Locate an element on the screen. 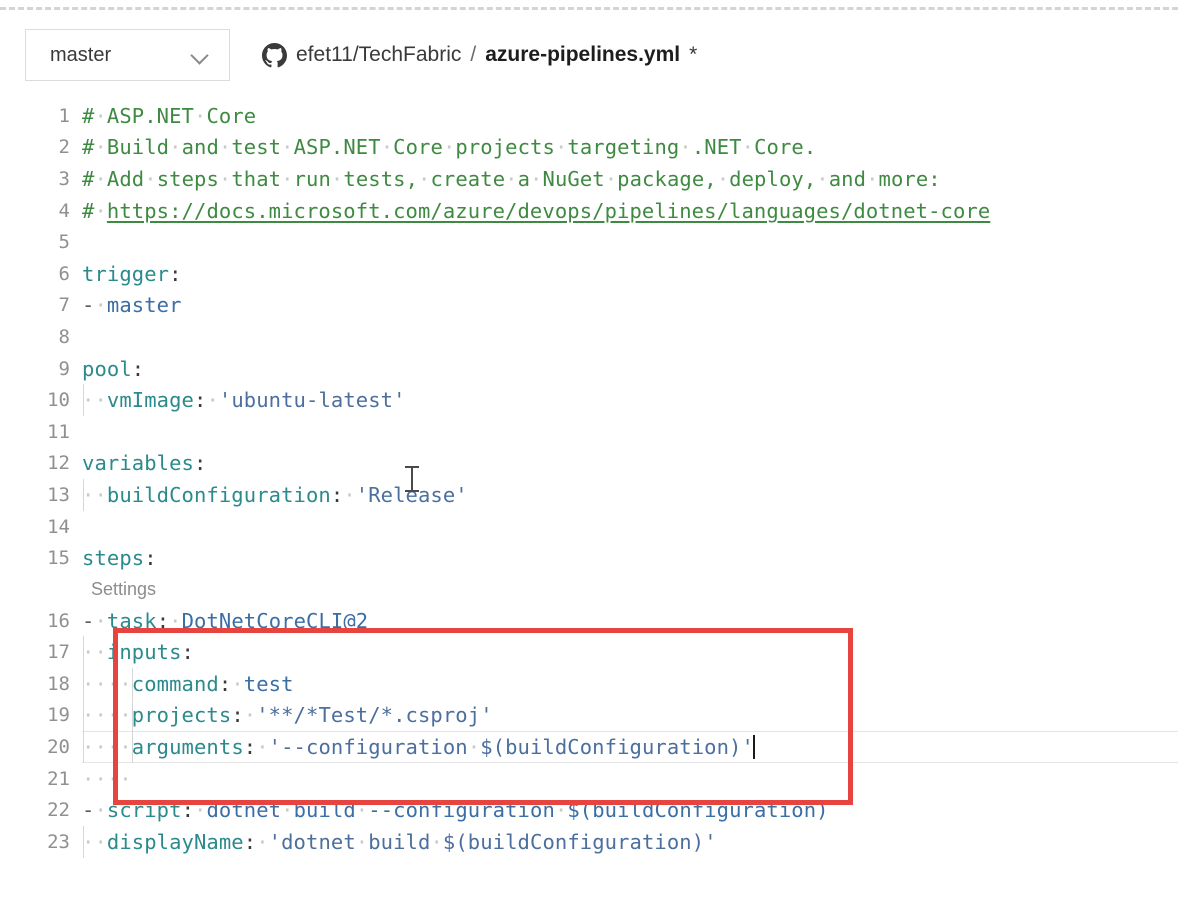 The image size is (1178, 898). code-line: 9 pool: is located at coordinates (589, 369).